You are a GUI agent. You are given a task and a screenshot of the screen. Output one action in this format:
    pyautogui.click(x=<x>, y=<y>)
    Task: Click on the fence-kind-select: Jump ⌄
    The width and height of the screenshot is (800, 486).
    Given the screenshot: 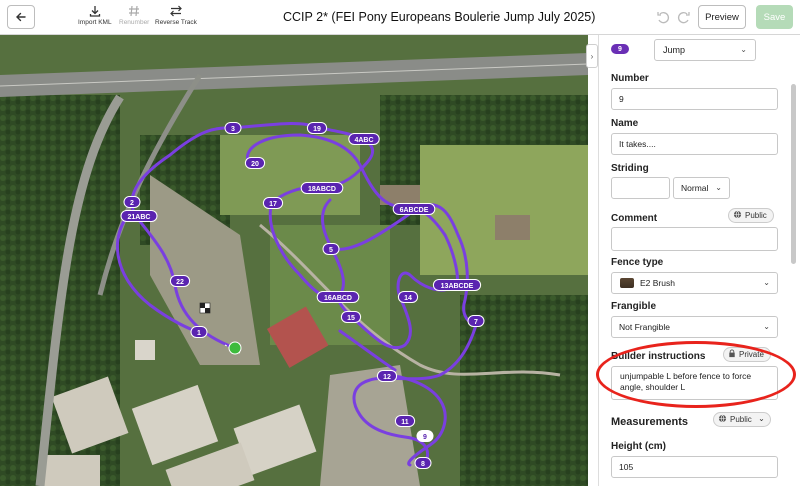 What is the action you would take?
    pyautogui.click(x=705, y=50)
    